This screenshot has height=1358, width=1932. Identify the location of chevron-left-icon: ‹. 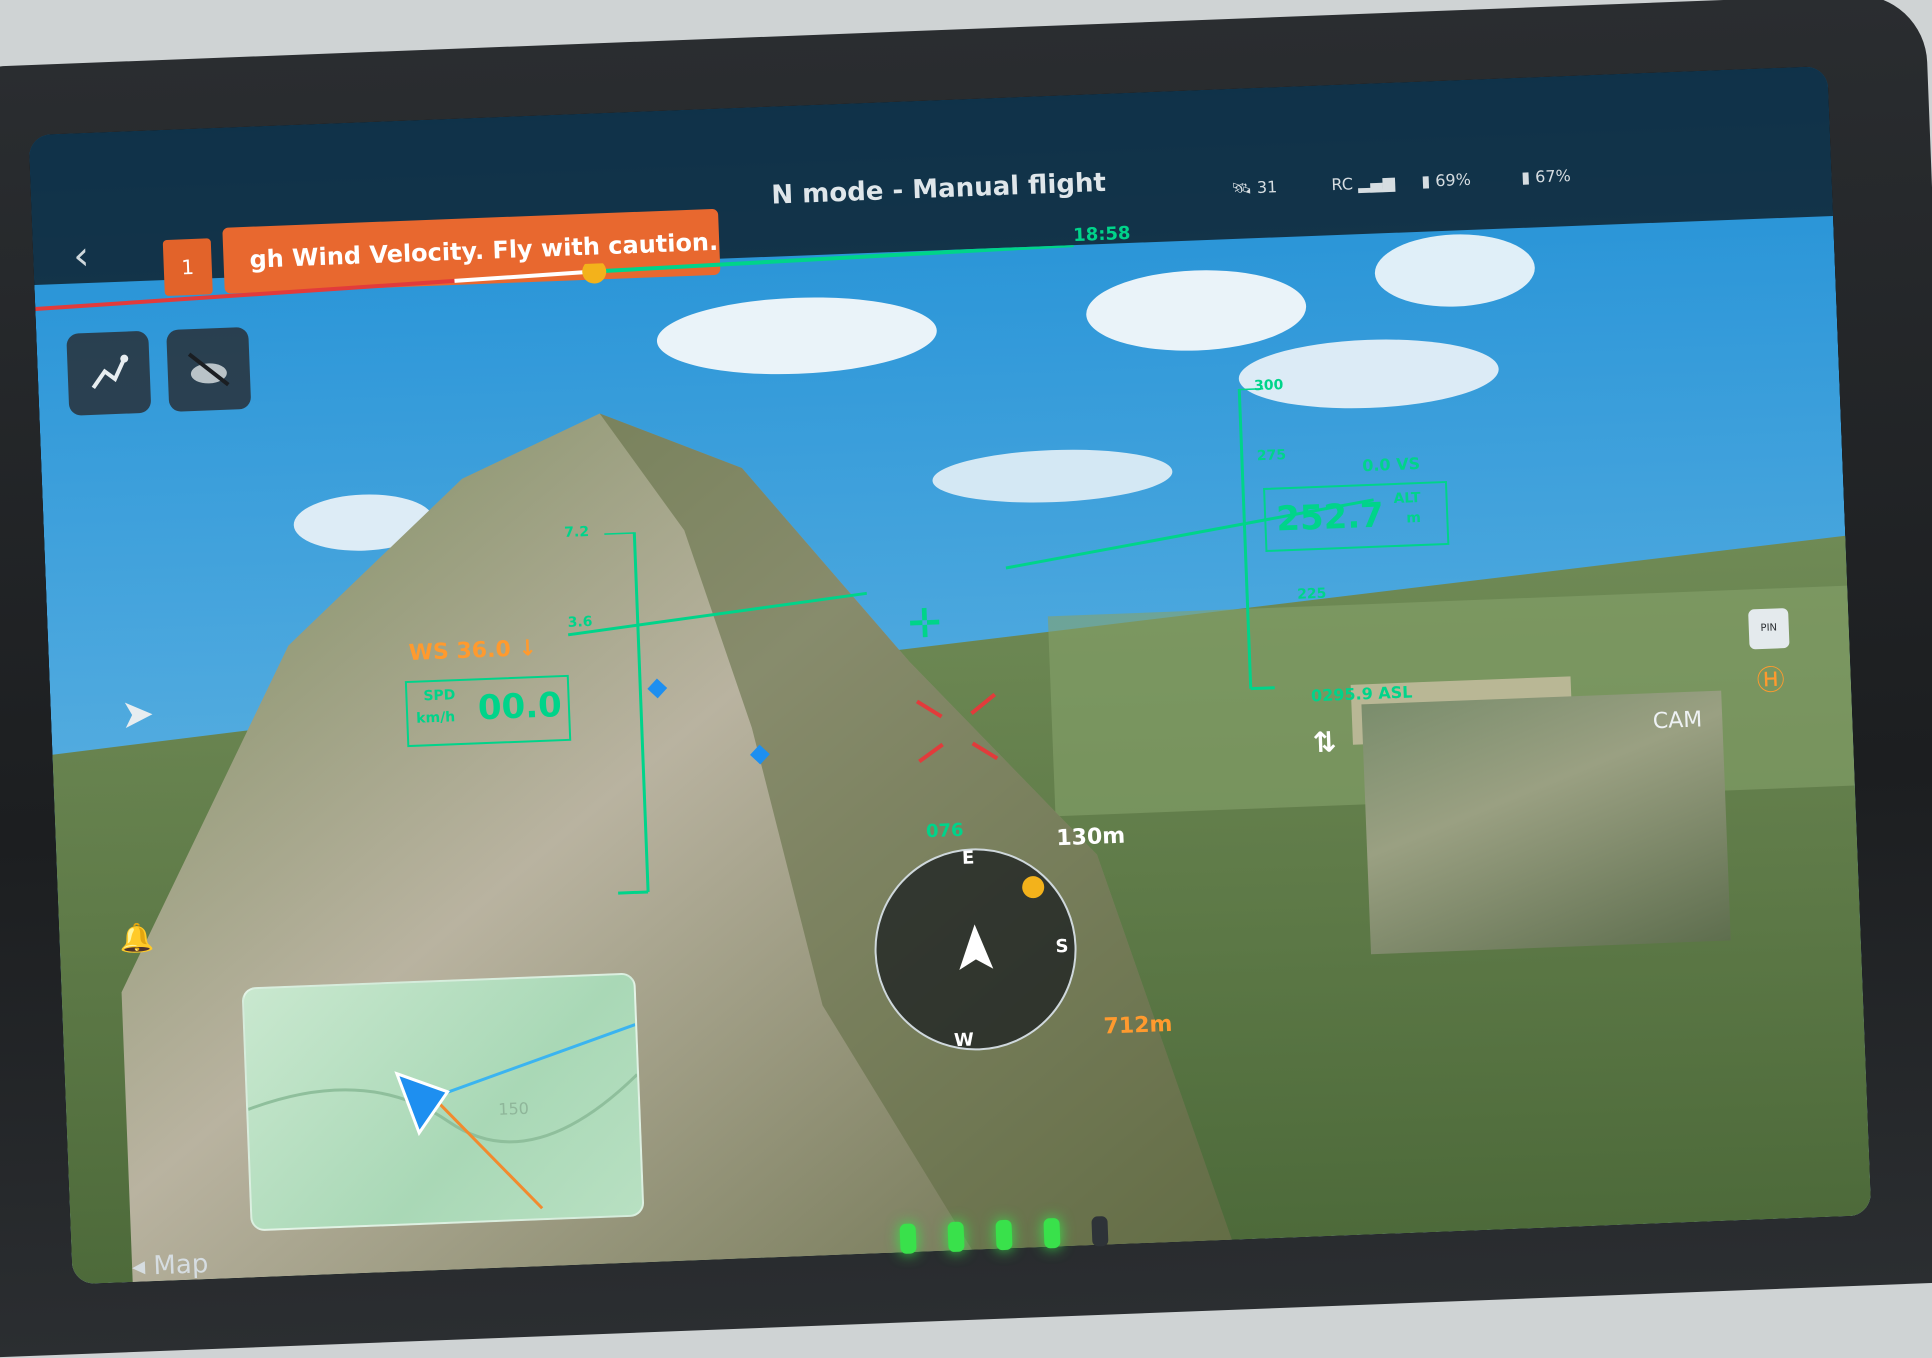
(81, 256).